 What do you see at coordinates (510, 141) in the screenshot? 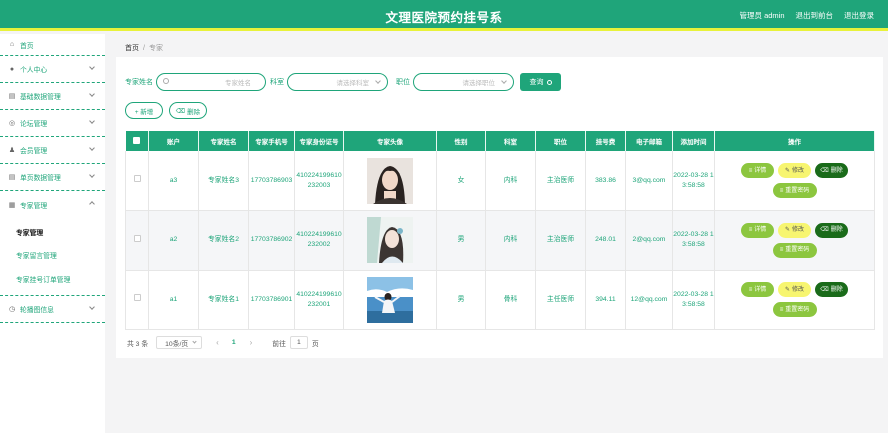
I see `col-dept: 科室` at bounding box center [510, 141].